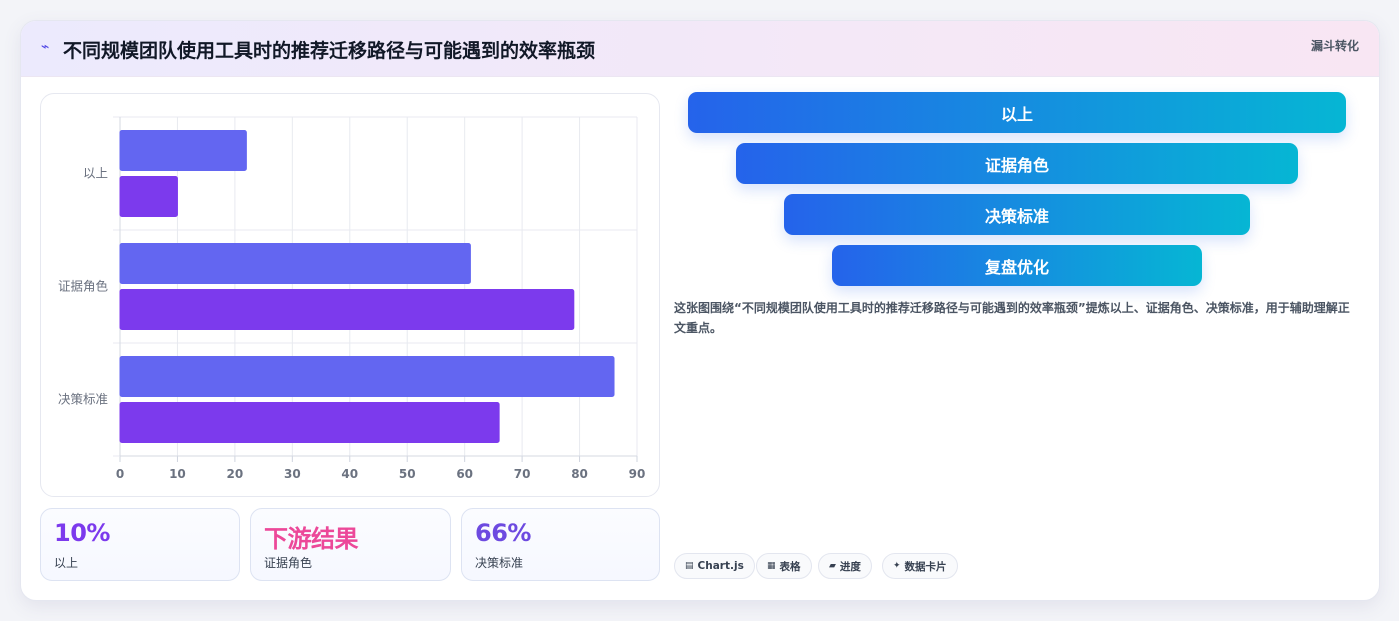 The height and width of the screenshot is (621, 1399). I want to click on y-category-label: 证据角色, so click(83, 286).